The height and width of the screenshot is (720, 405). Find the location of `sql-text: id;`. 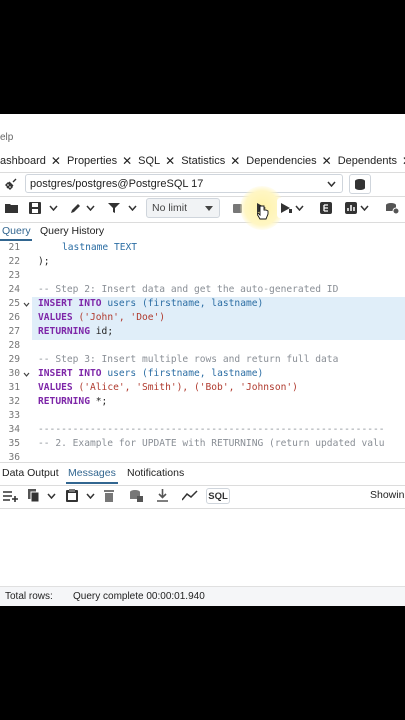

sql-text: id; is located at coordinates (104, 331).